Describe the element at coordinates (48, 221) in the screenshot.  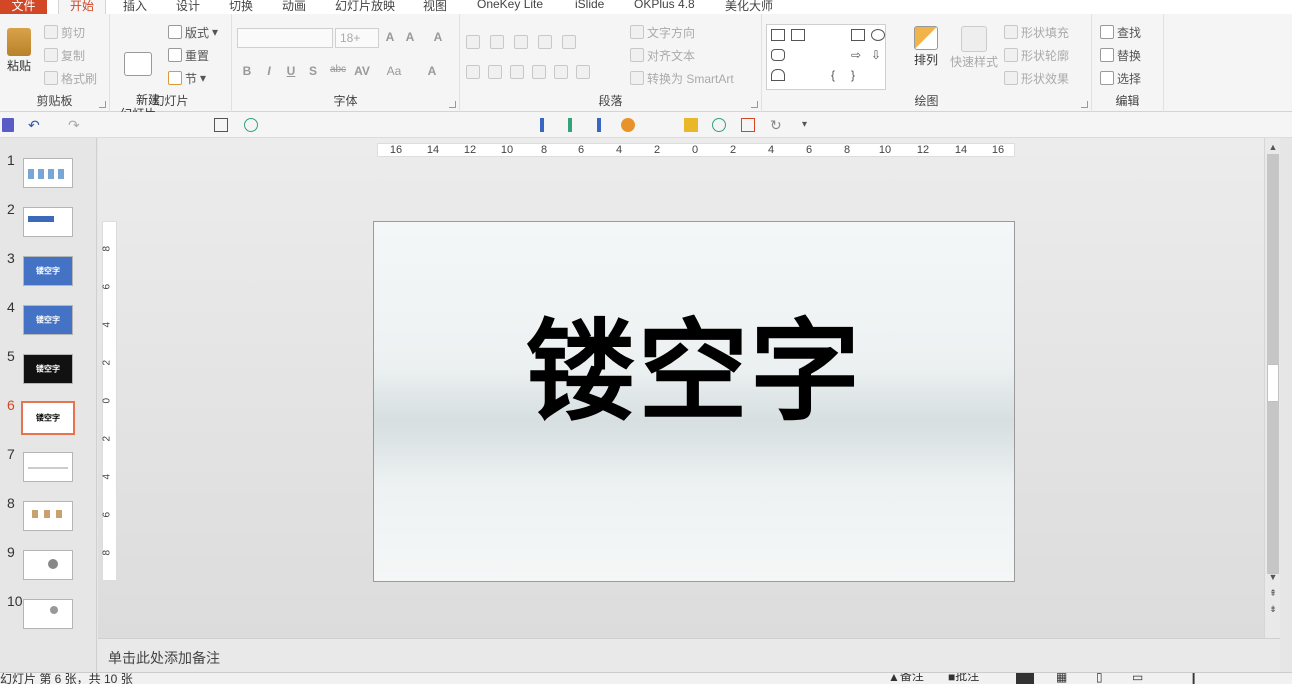
I see `slide-thumb-2: 2` at that location.